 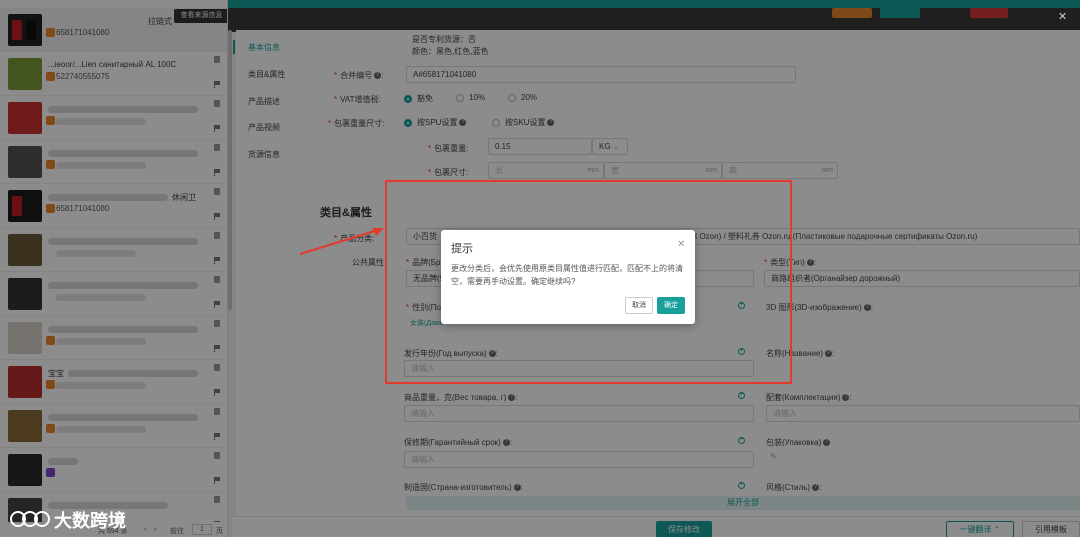 What do you see at coordinates (90, 521) in the screenshot?
I see `watermark-text: 大数跨境` at bounding box center [90, 521].